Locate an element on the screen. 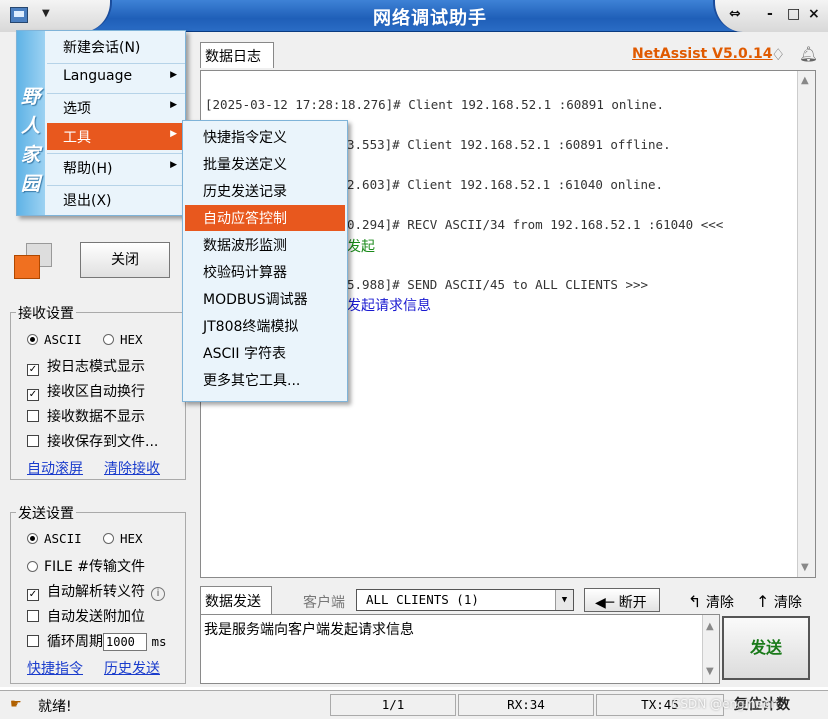 This screenshot has width=828, height=719. disconnect-button: ◀─ 断开 is located at coordinates (622, 600).